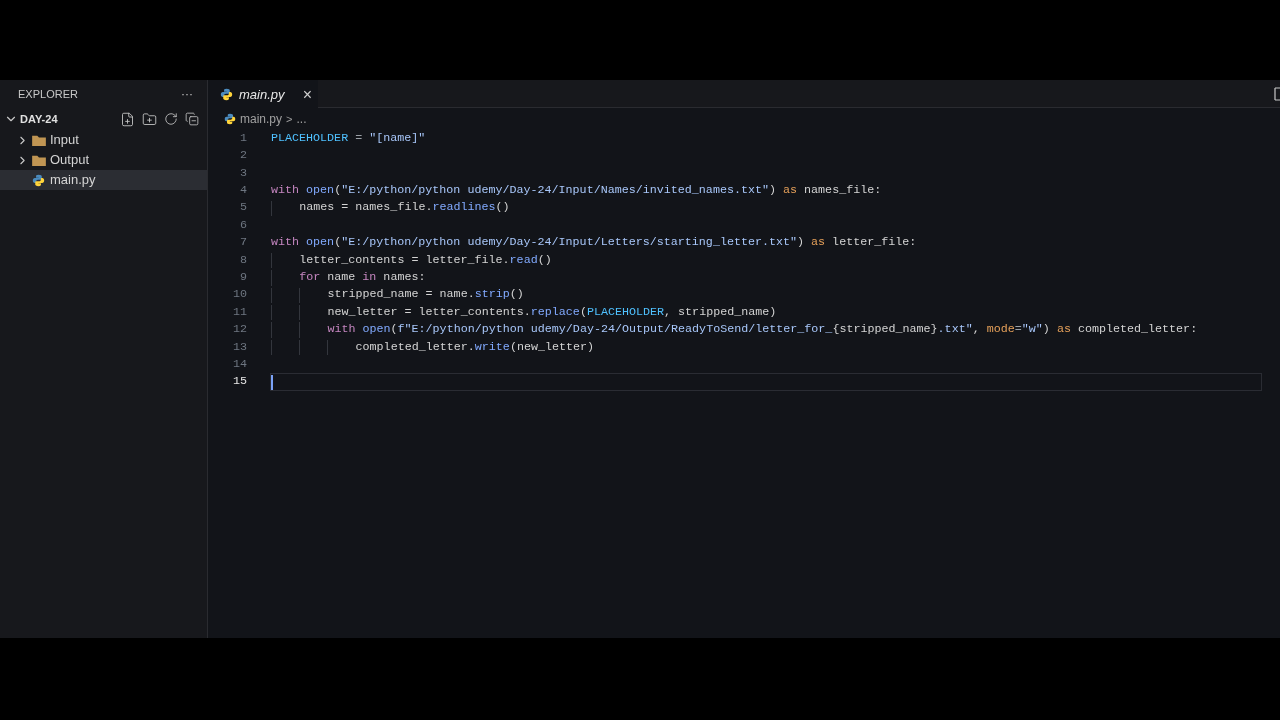 The image size is (1280, 720). I want to click on code-token: in, so click(369, 278).